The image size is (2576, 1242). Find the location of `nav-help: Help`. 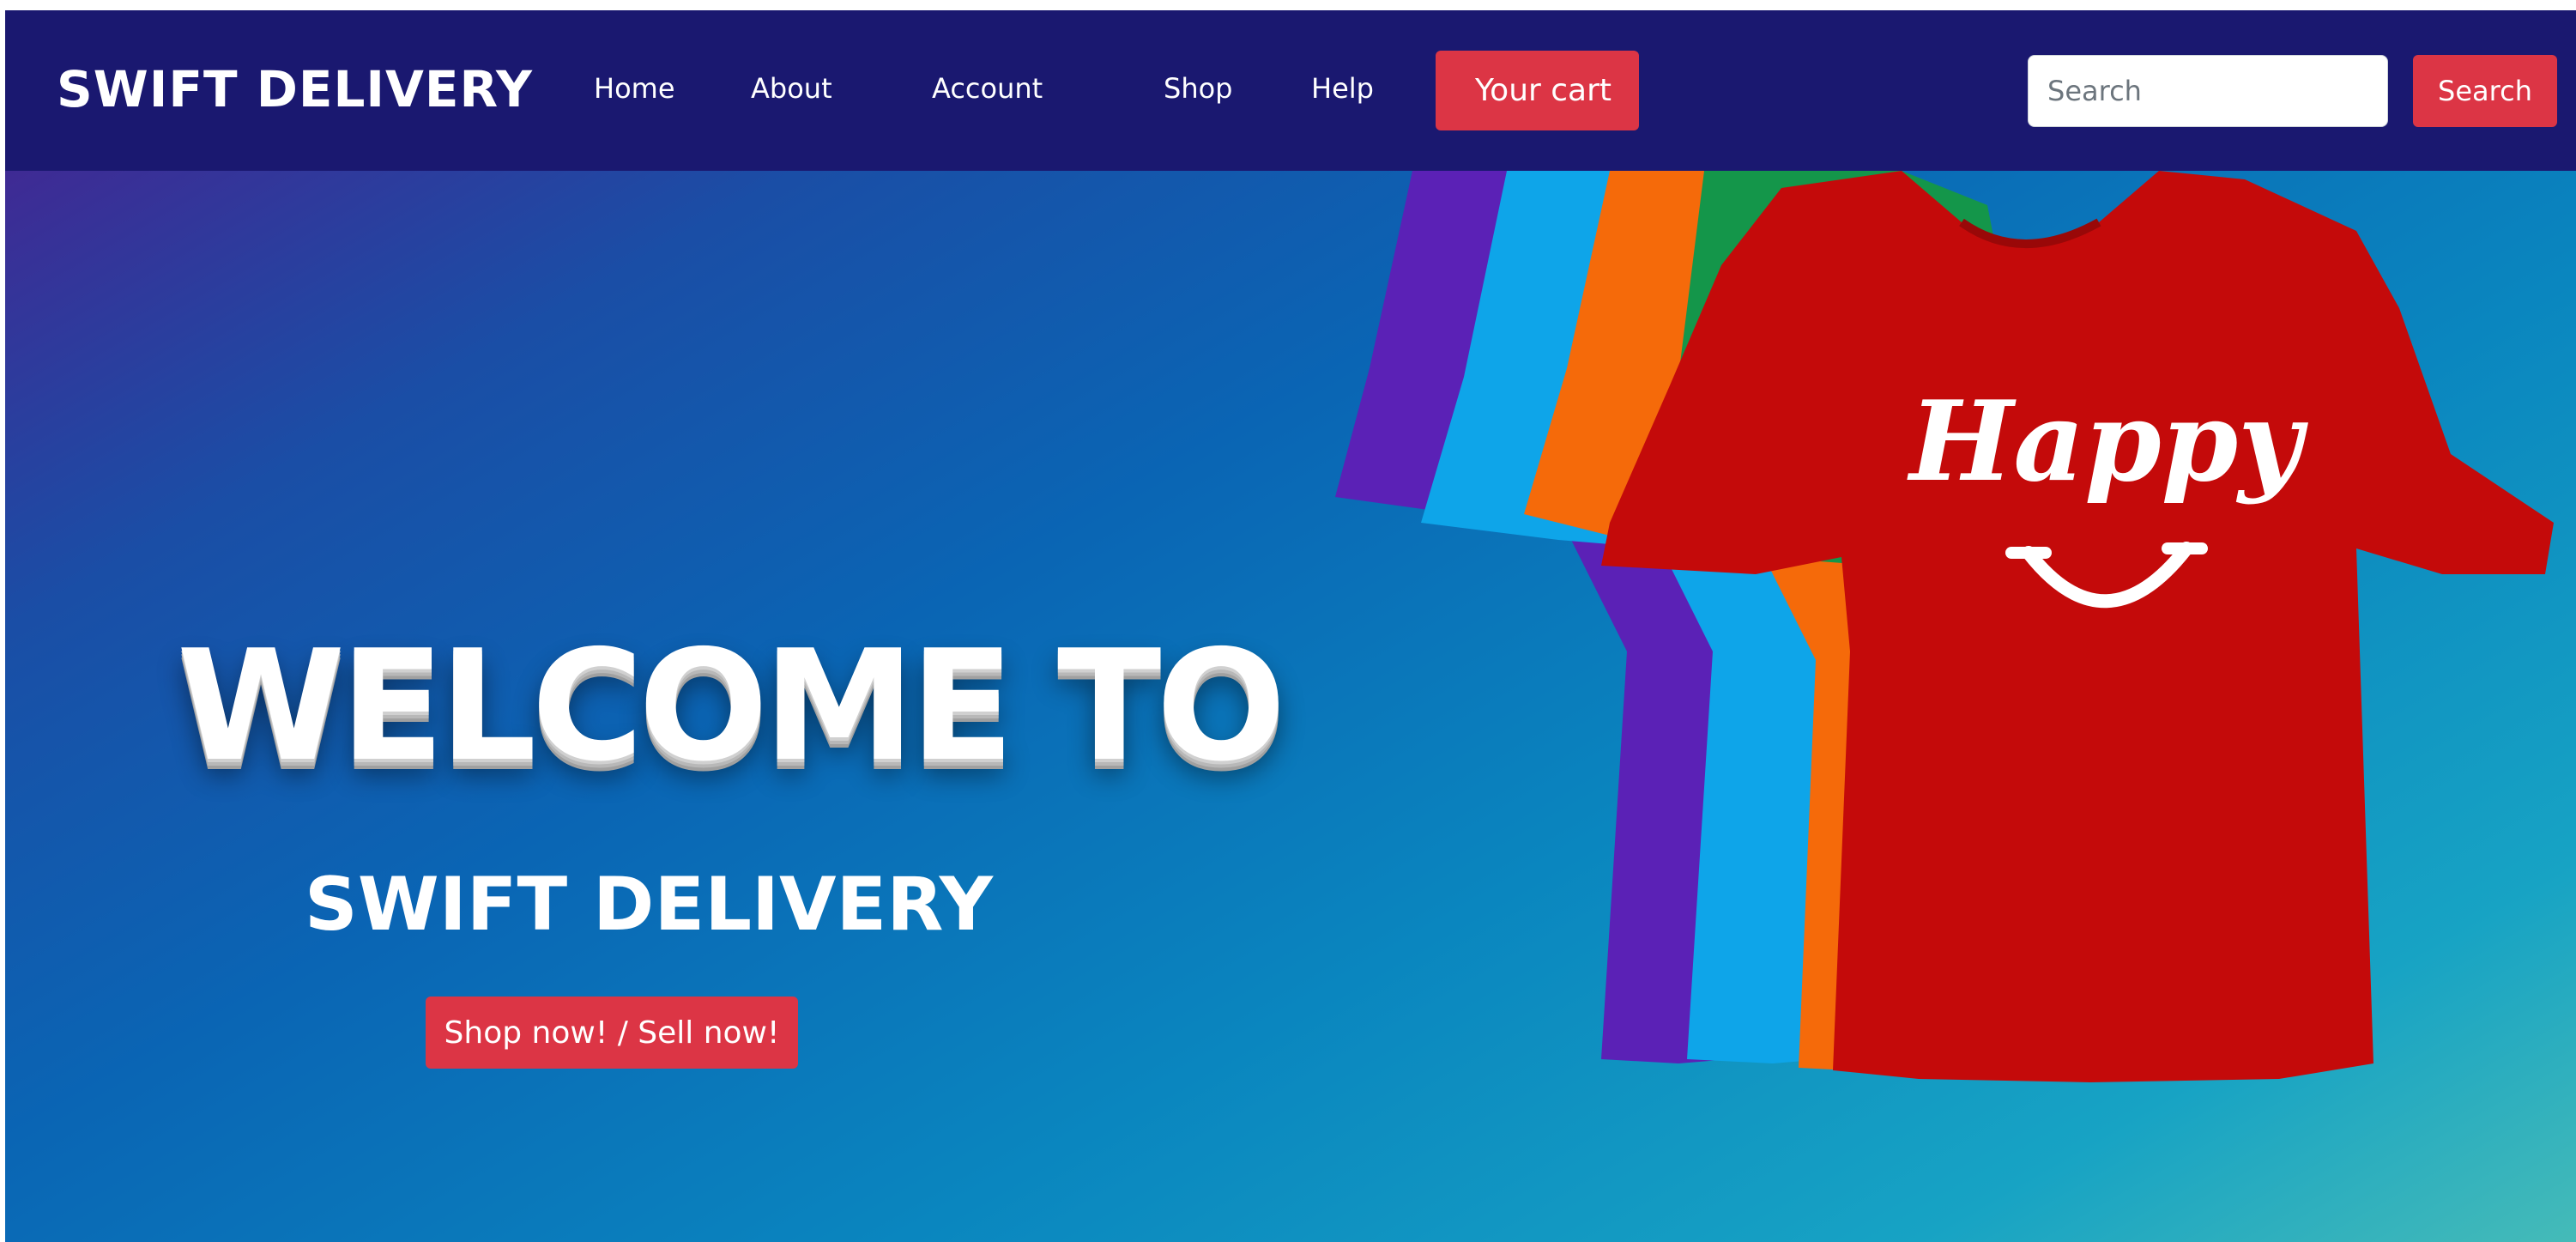

nav-help: Help is located at coordinates (1342, 88).